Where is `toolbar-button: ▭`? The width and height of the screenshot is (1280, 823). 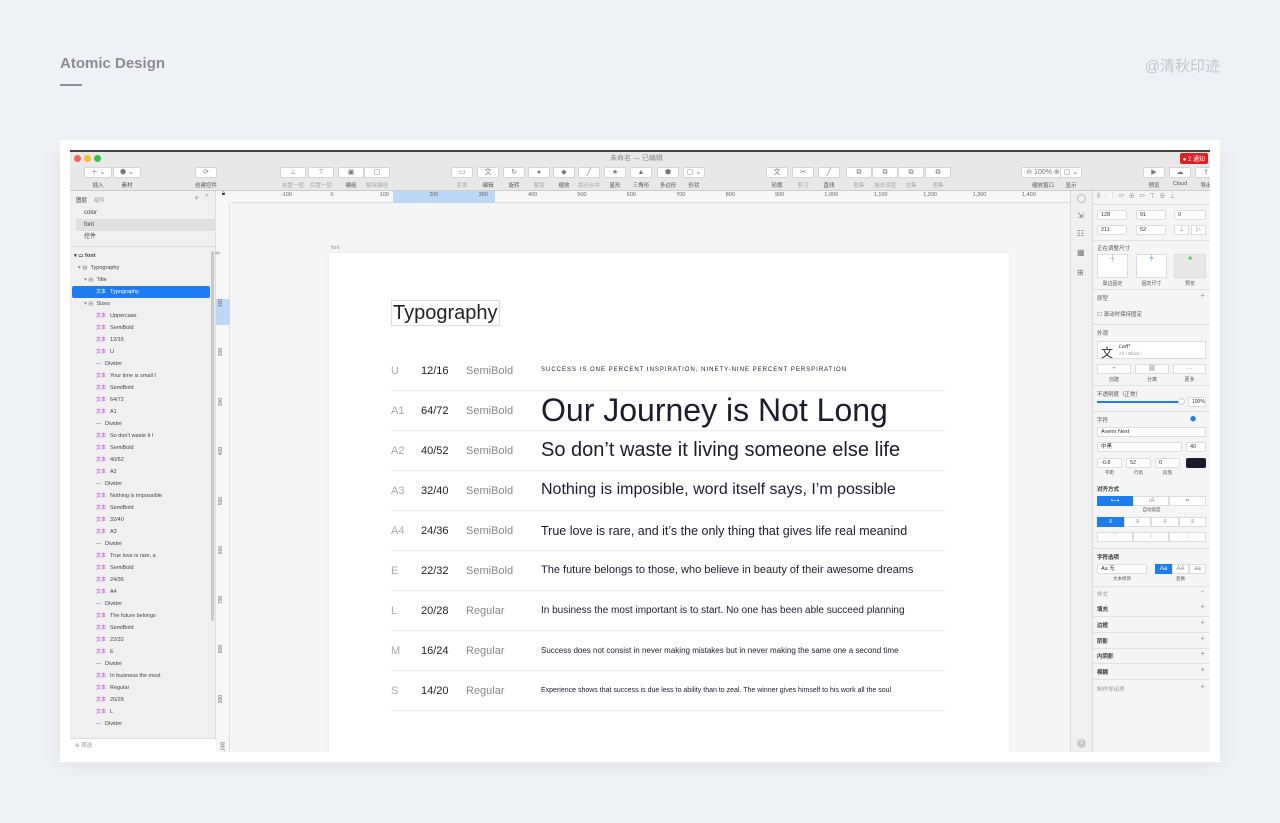
toolbar-button: ▭ is located at coordinates (462, 172).